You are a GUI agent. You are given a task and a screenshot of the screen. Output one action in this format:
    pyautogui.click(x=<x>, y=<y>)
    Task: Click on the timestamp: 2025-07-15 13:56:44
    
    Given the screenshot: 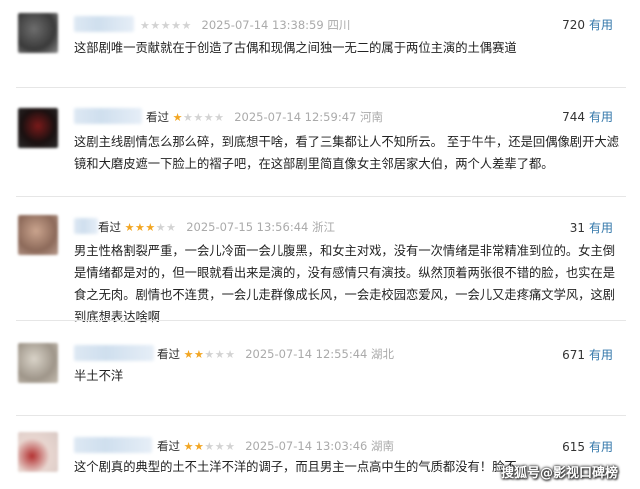 What is the action you would take?
    pyautogui.click(x=247, y=227)
    